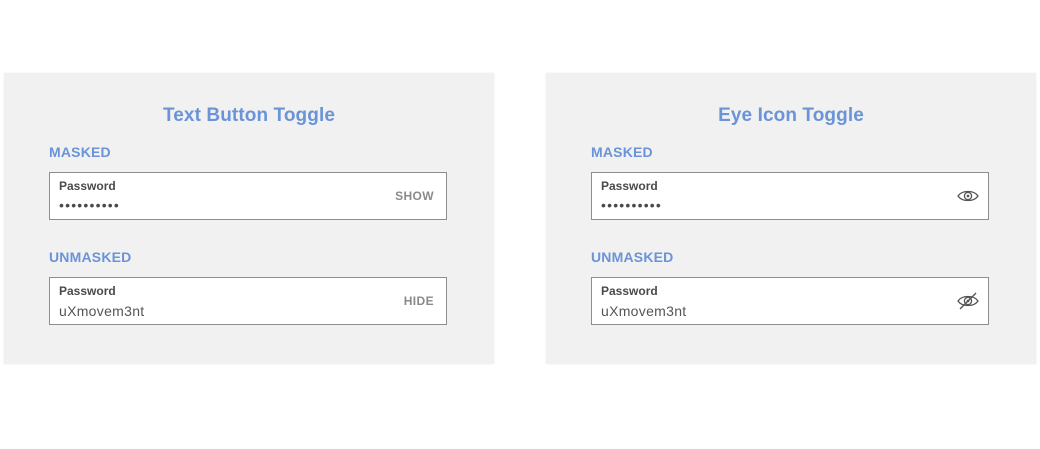 This screenshot has height=449, width=1040. I want to click on eye-icon, so click(968, 196).